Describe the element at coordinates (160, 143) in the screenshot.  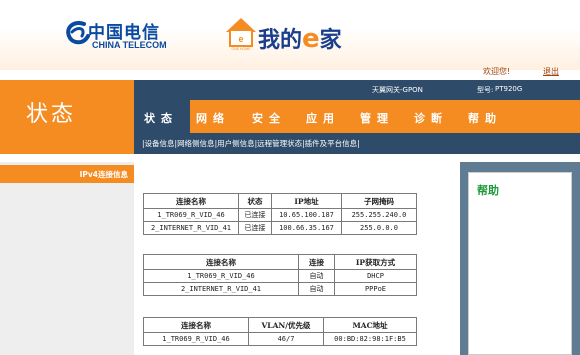
I see `subnav-device-info: 设备信息` at that location.